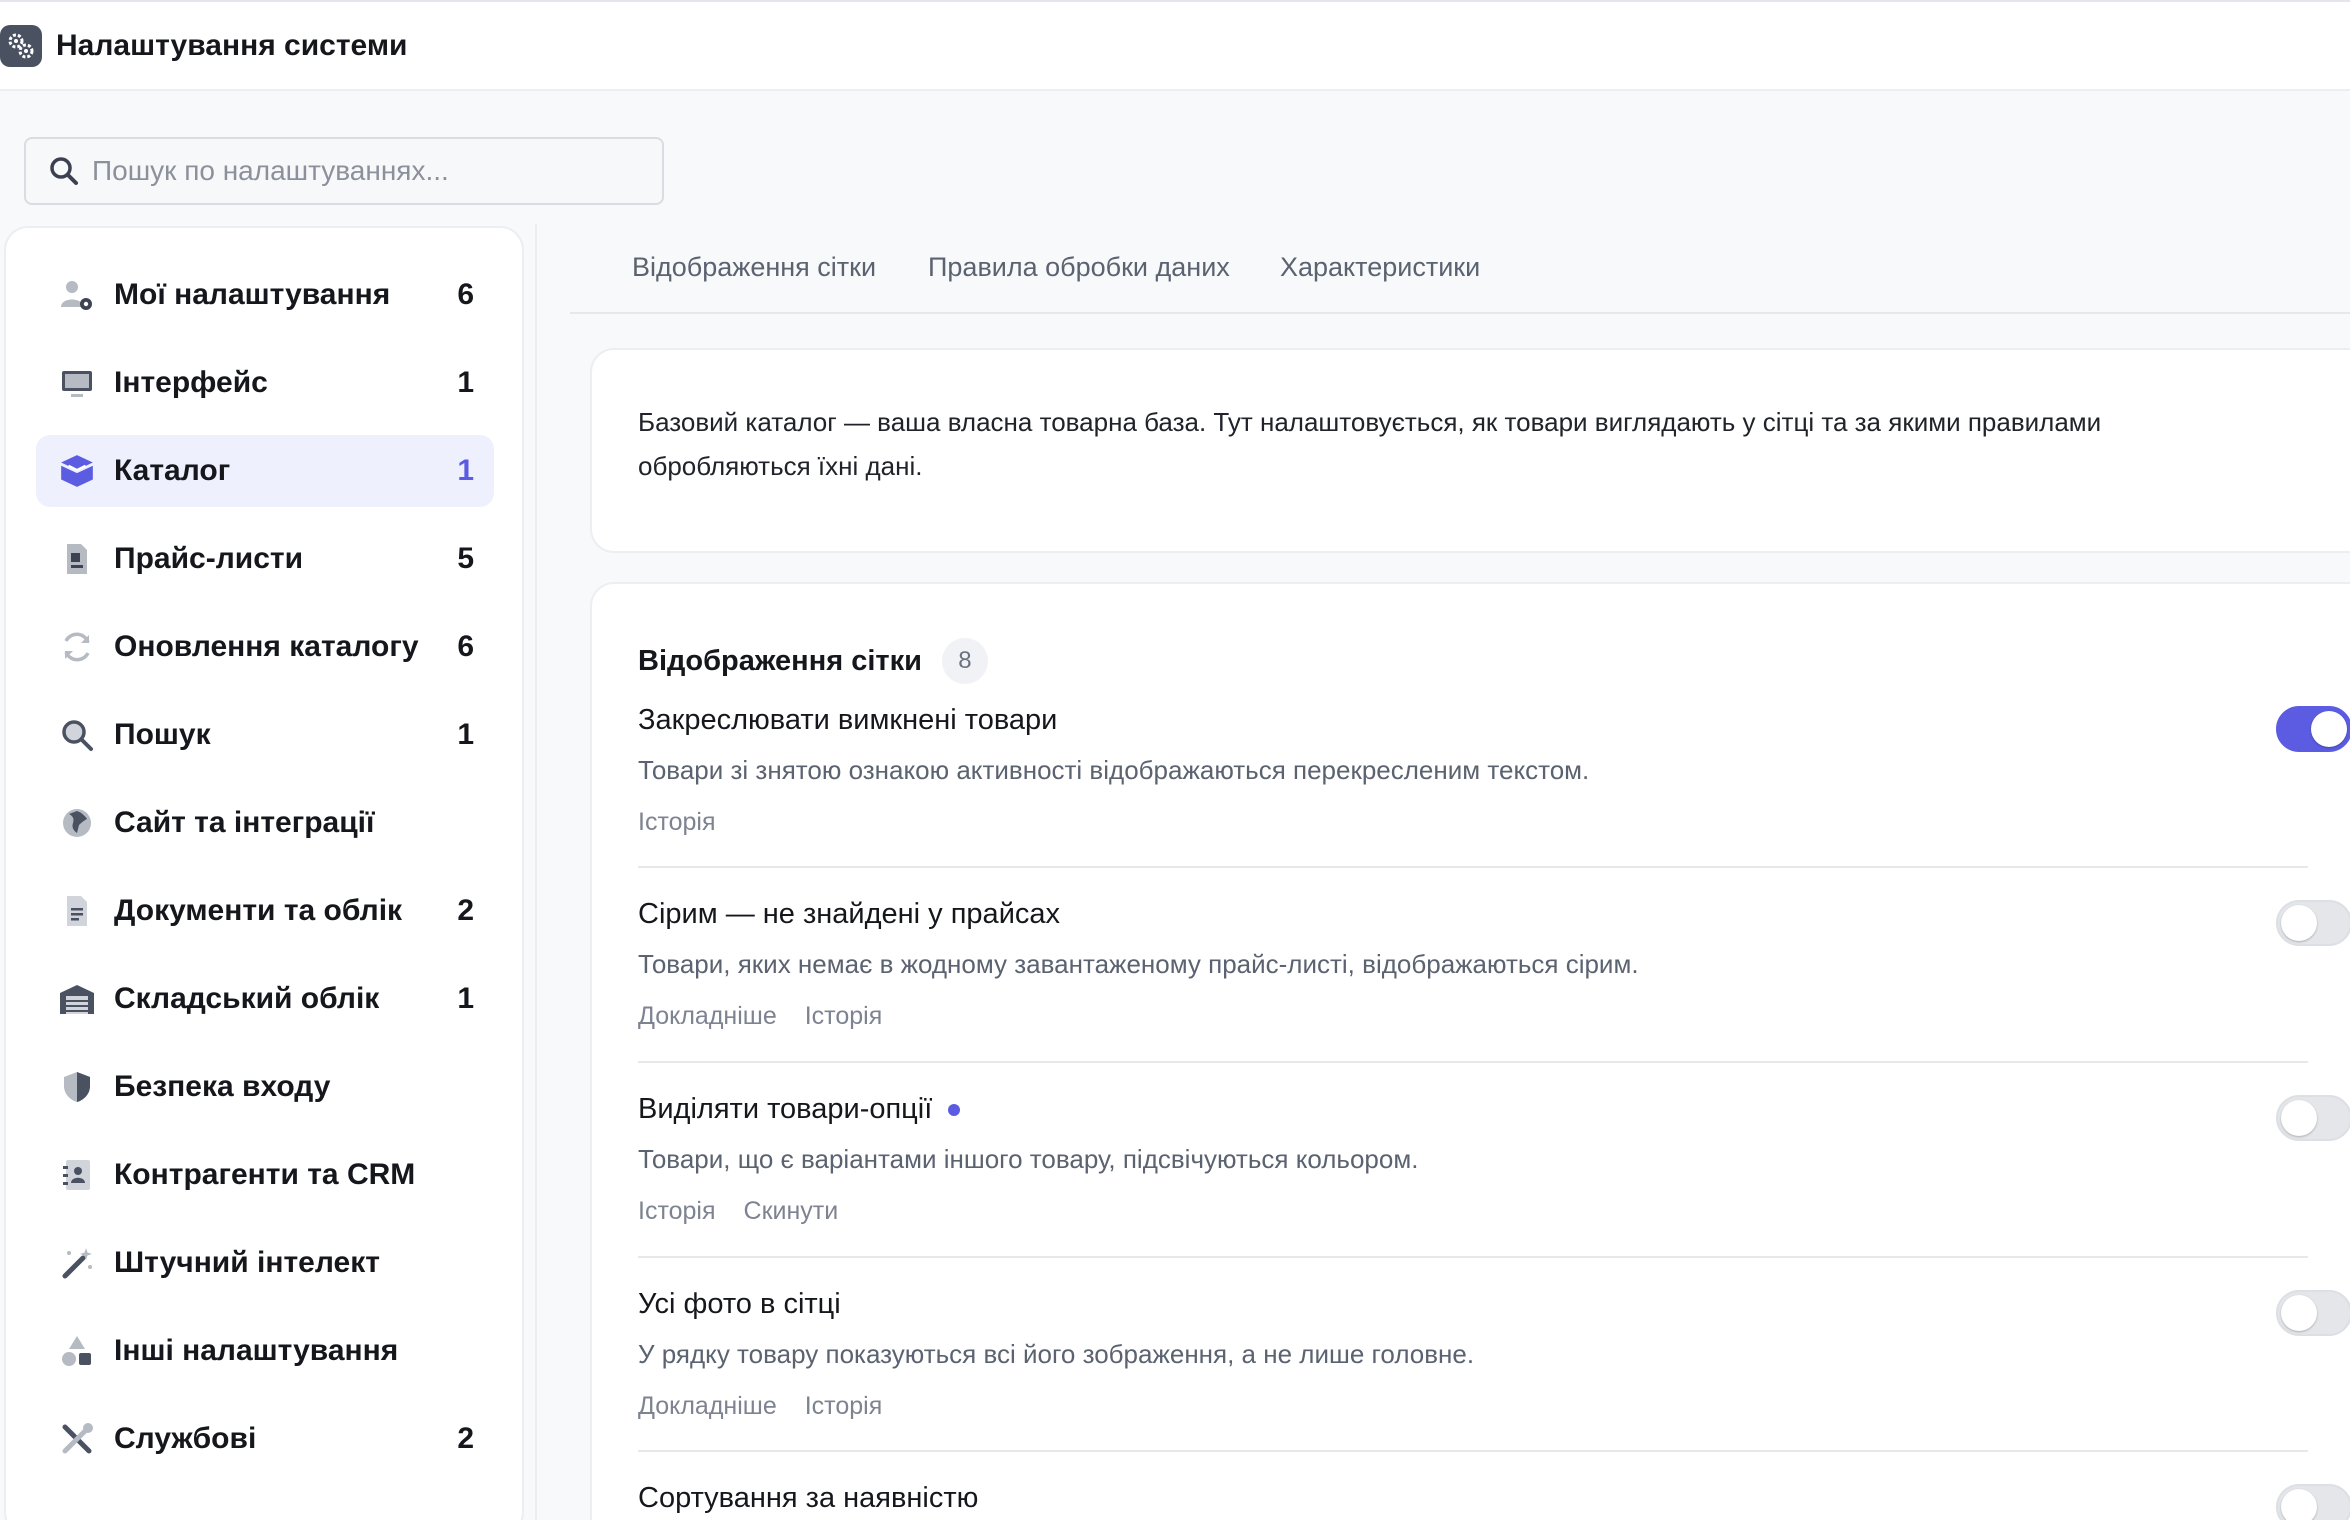 The image size is (2350, 1520). What do you see at coordinates (21, 45) in the screenshot?
I see `gears-icon` at bounding box center [21, 45].